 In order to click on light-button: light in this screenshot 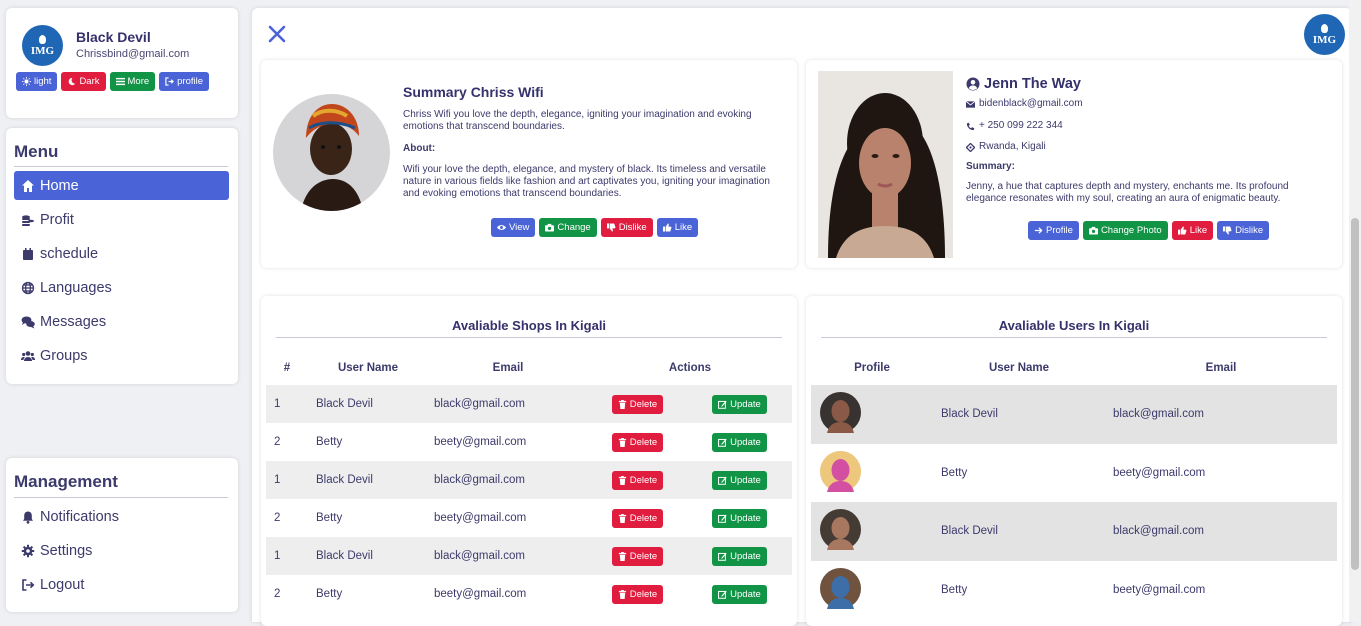, I will do `click(37, 81)`.